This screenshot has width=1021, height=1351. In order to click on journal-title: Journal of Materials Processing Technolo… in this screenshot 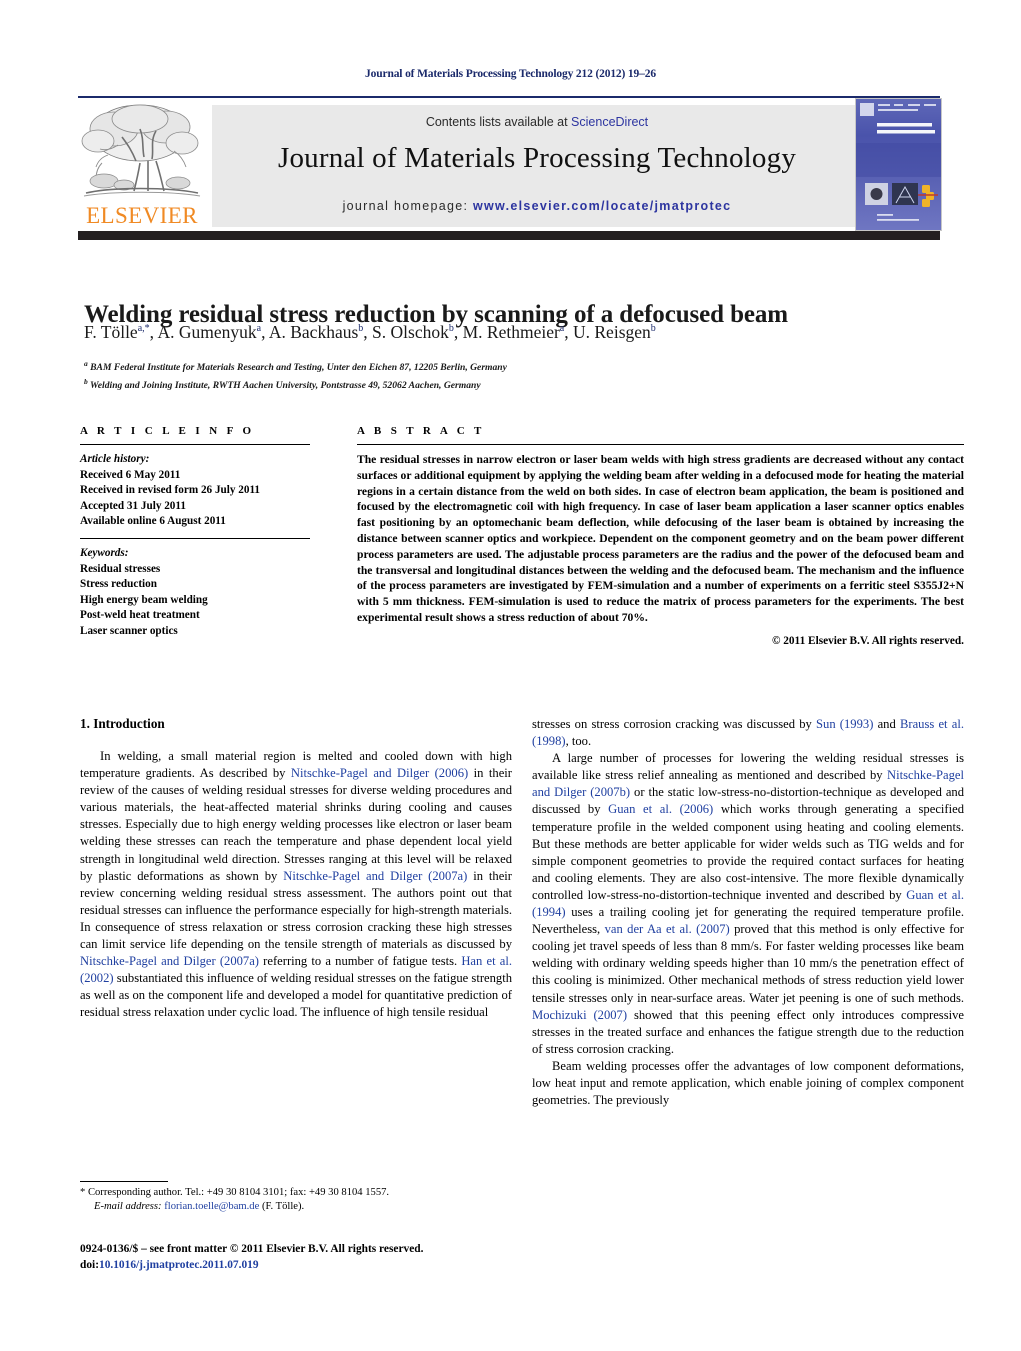, I will do `click(537, 158)`.